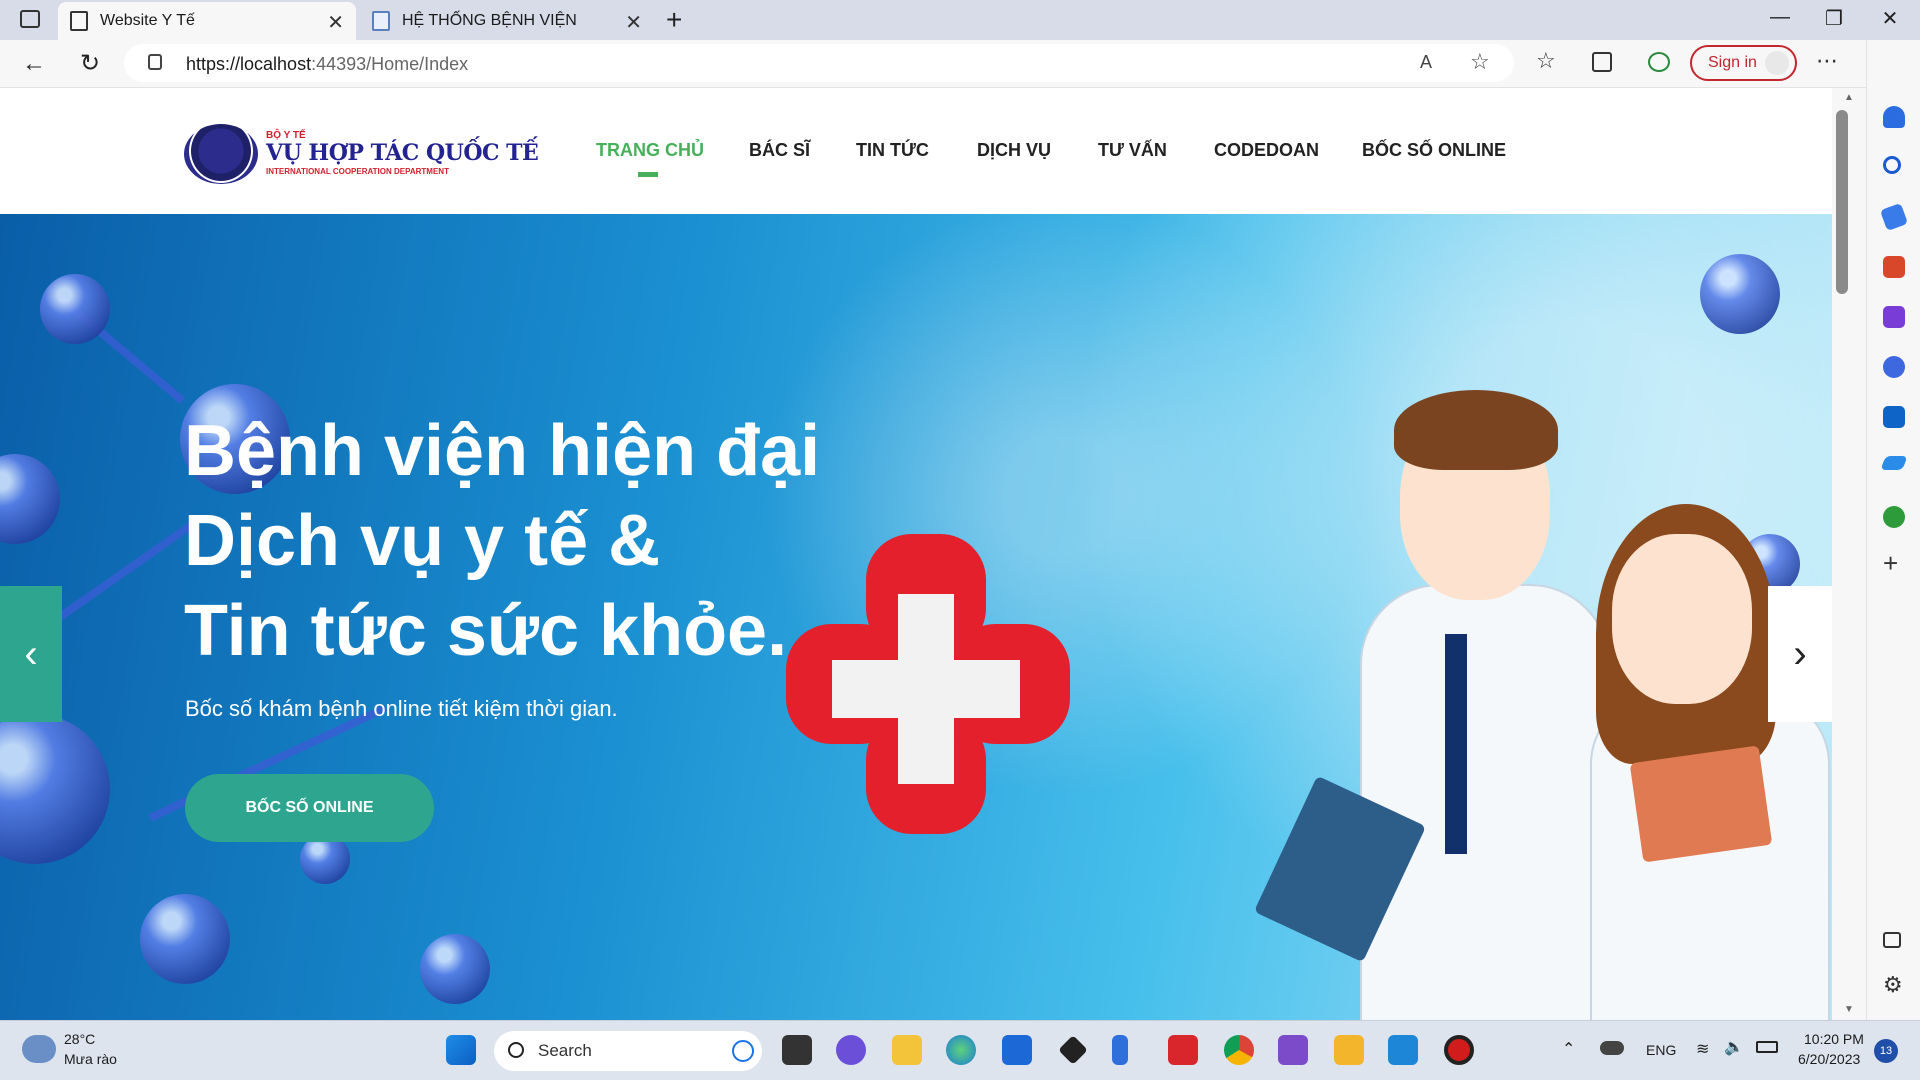 Image resolution: width=1920 pixels, height=1080 pixels. Describe the element at coordinates (147, 20) in the screenshot. I see `tab-title: Website Y Tế` at that location.